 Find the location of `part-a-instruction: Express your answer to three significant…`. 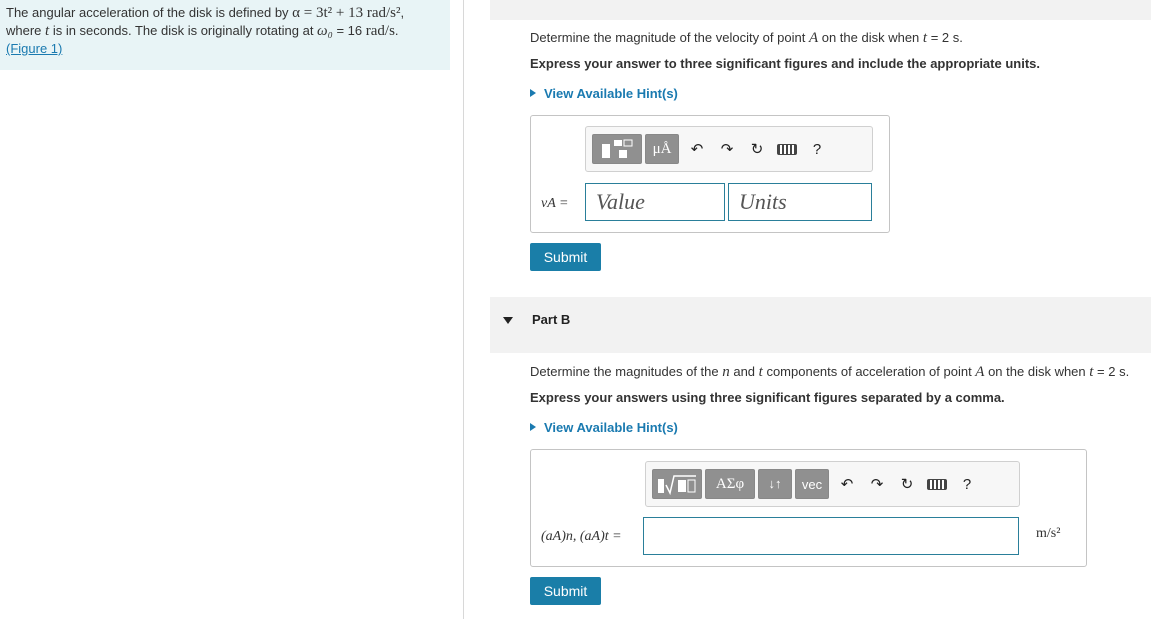

part-a-instruction: Express your answer to three significant… is located at coordinates (785, 63).